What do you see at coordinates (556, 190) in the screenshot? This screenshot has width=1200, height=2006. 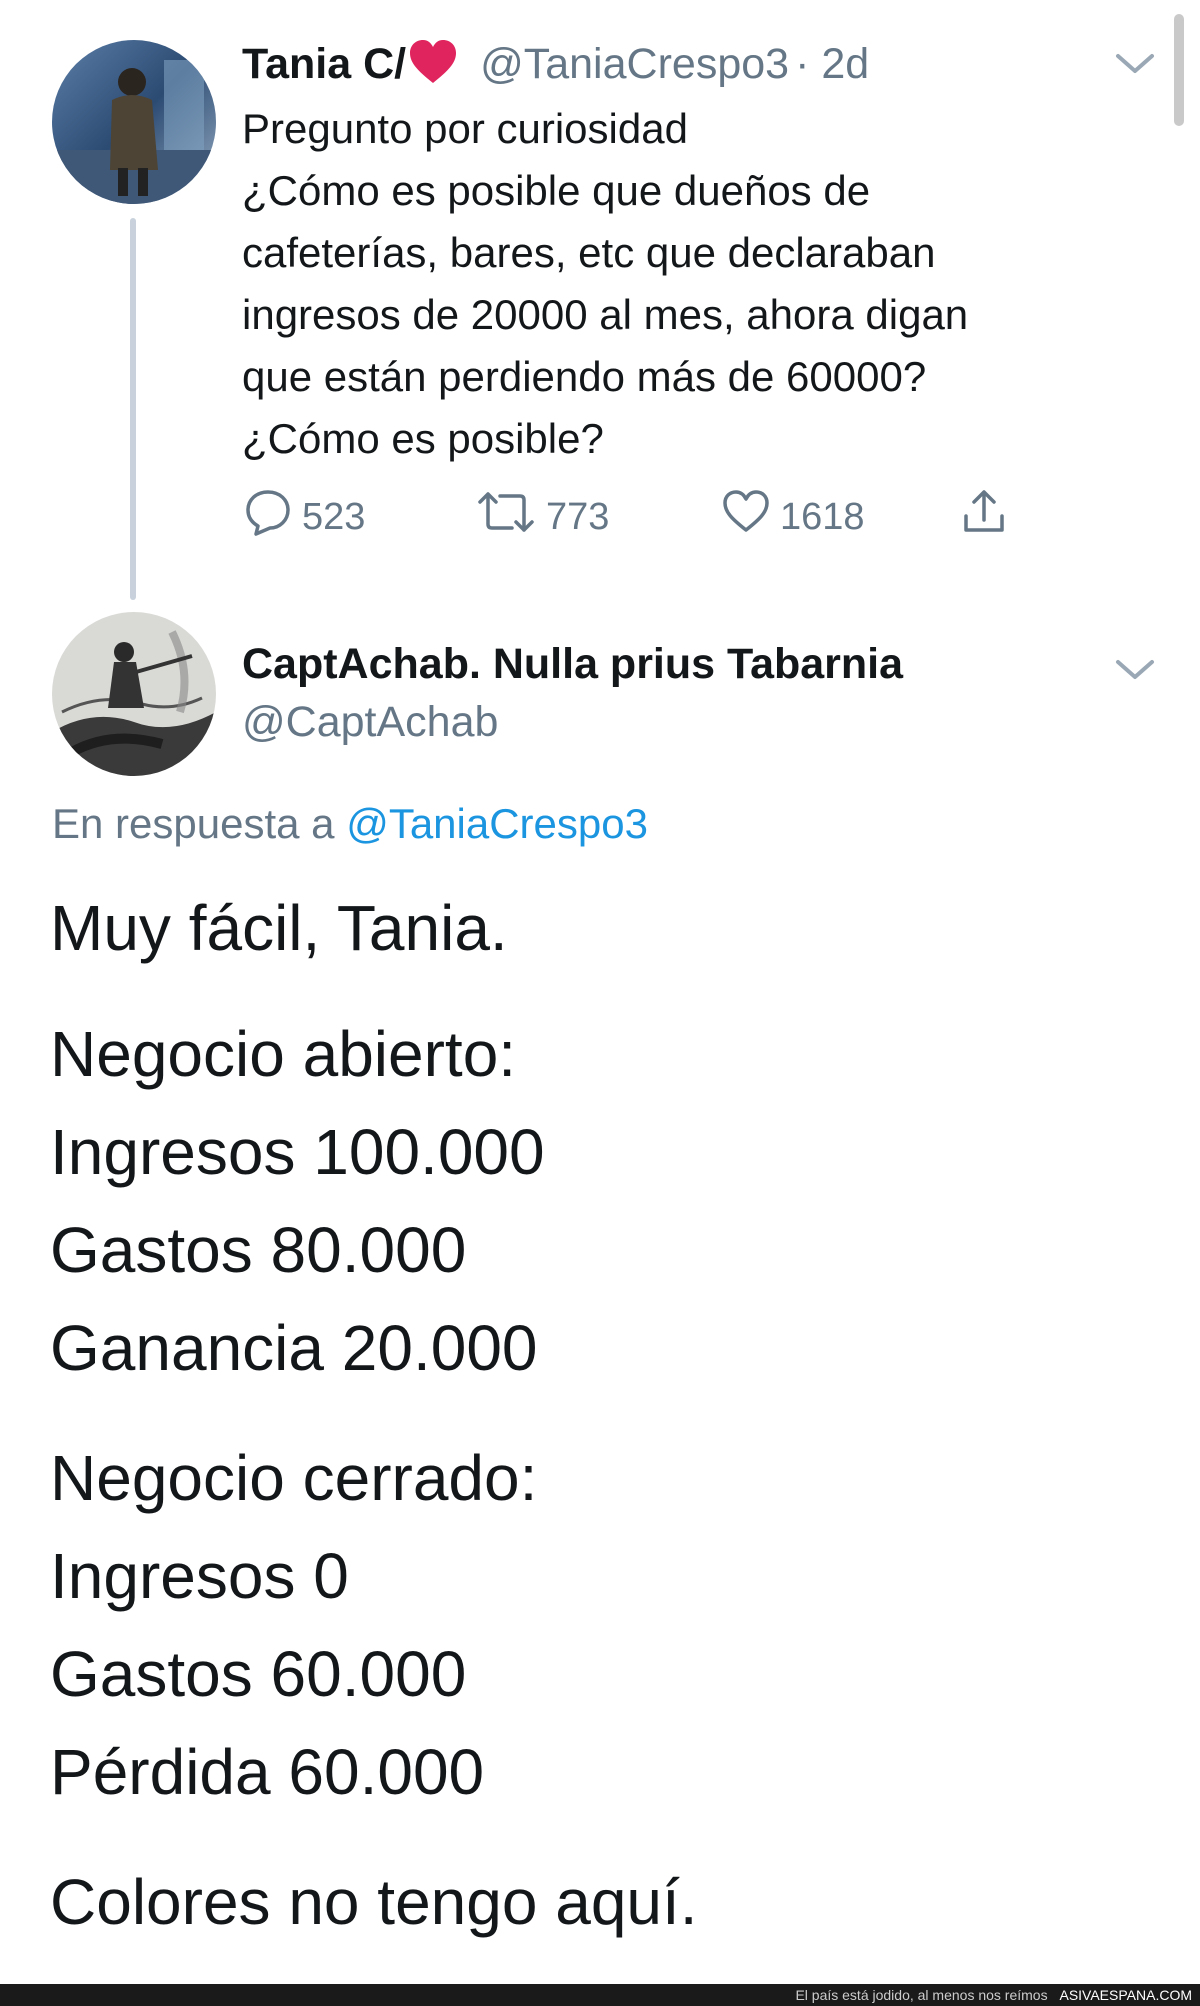 I see `tweet-line: ¿Cómo es posible que dueños de` at bounding box center [556, 190].